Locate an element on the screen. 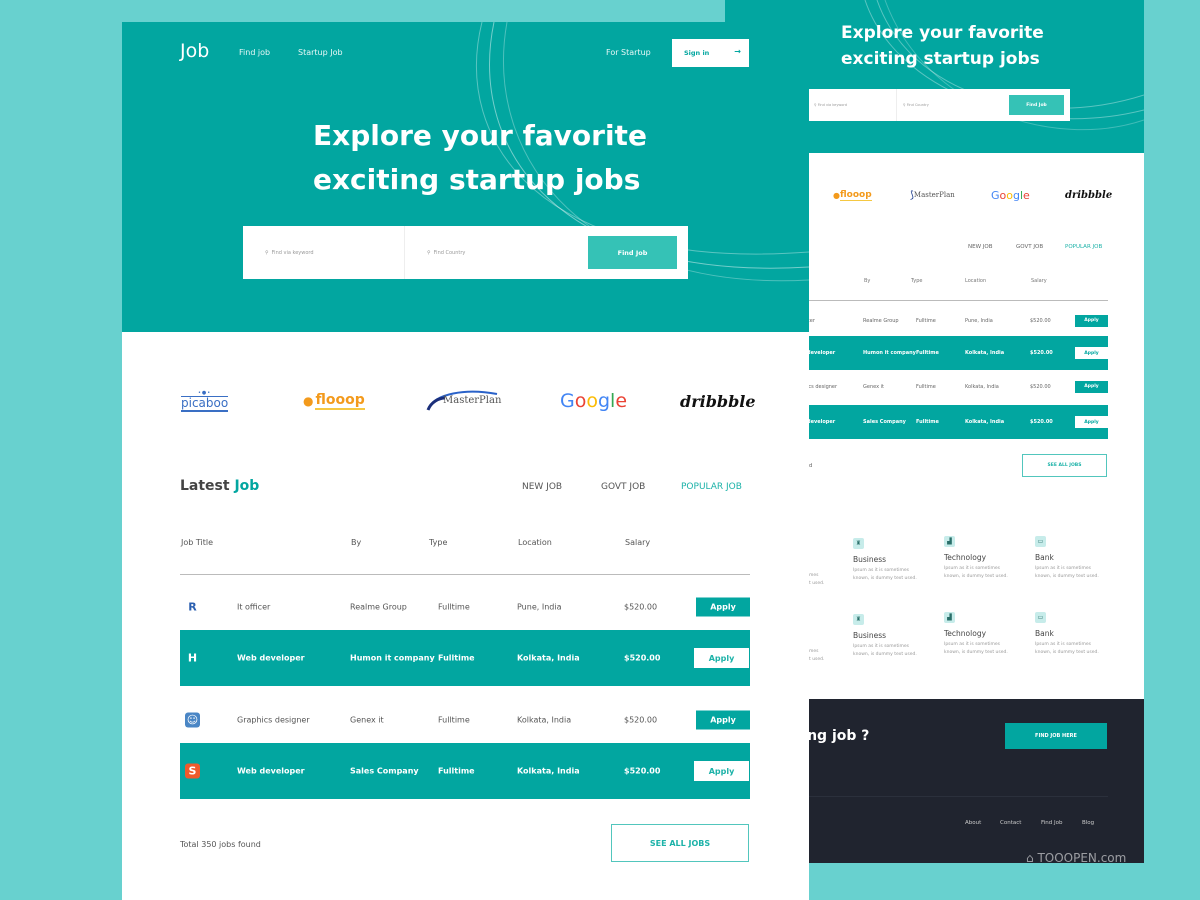 Image resolution: width=1200 pixels, height=900 pixels. footer-link-blog: Blog is located at coordinates (1088, 823).